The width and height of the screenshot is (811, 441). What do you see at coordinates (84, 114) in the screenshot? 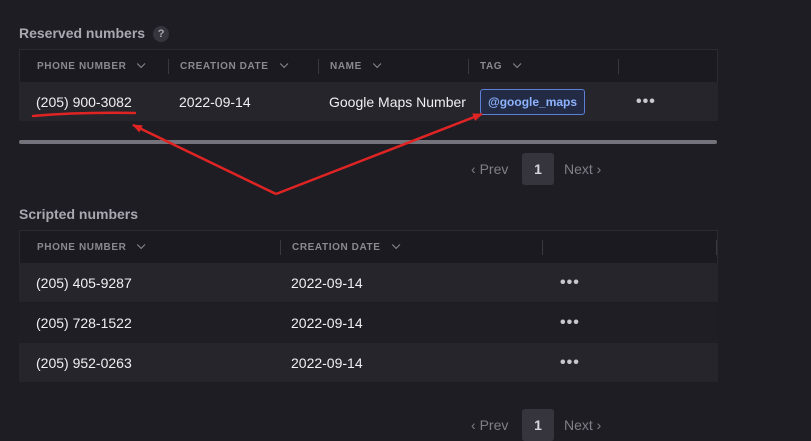
I see `annotation-underline` at bounding box center [84, 114].